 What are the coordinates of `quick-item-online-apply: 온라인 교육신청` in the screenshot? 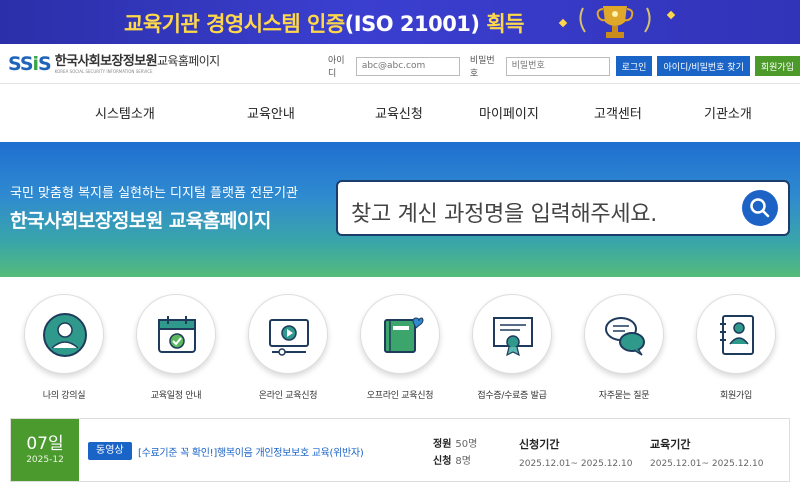 It's located at (288, 347).